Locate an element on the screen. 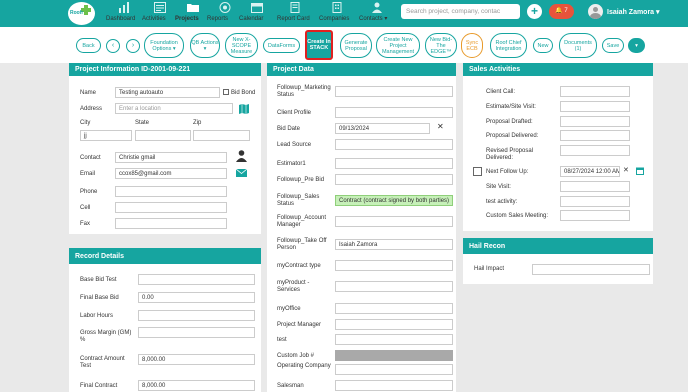 The height and width of the screenshot is (392, 688). back-button: Back is located at coordinates (88, 45).